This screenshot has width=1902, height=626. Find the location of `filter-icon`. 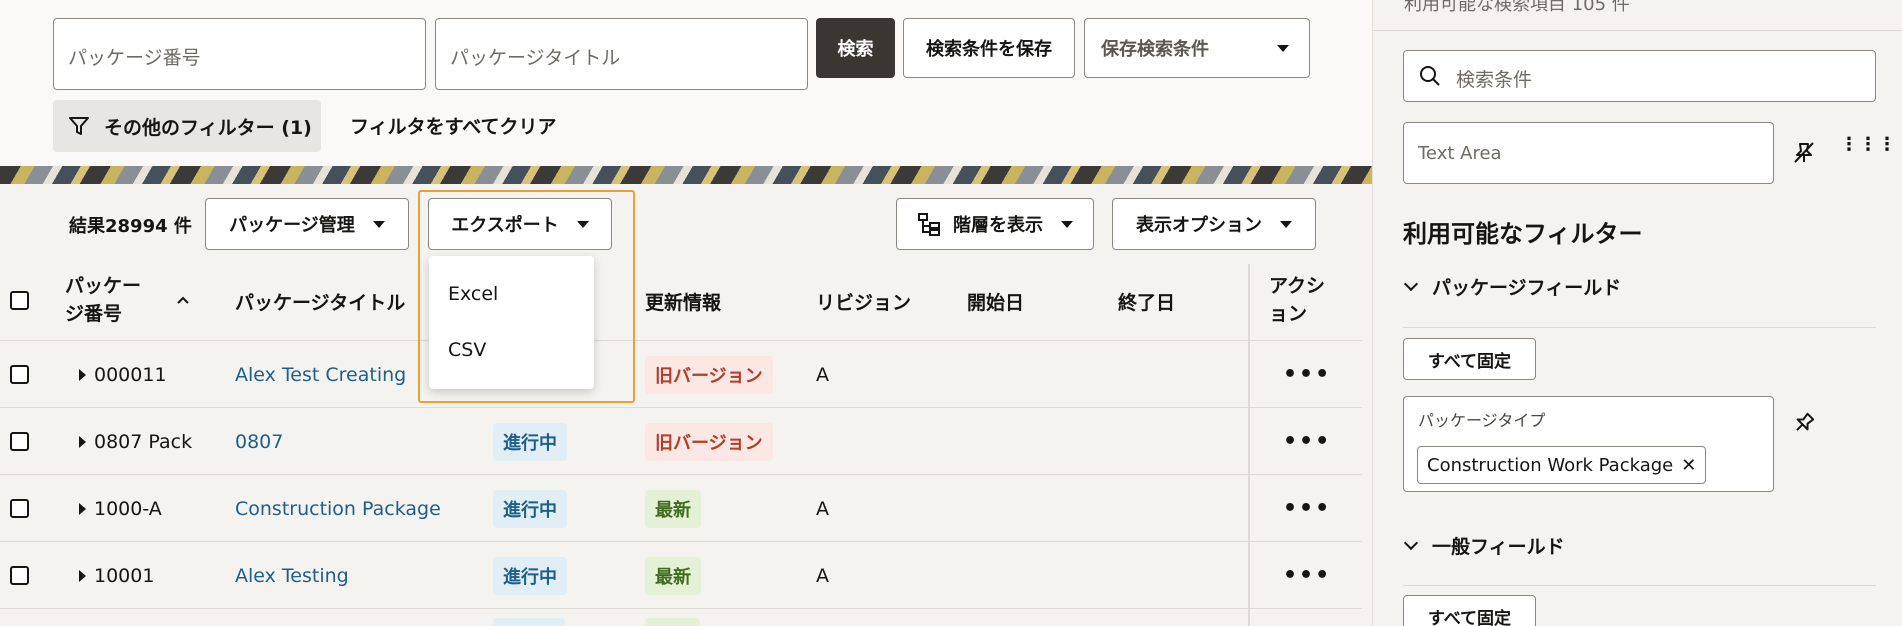

filter-icon is located at coordinates (79, 126).